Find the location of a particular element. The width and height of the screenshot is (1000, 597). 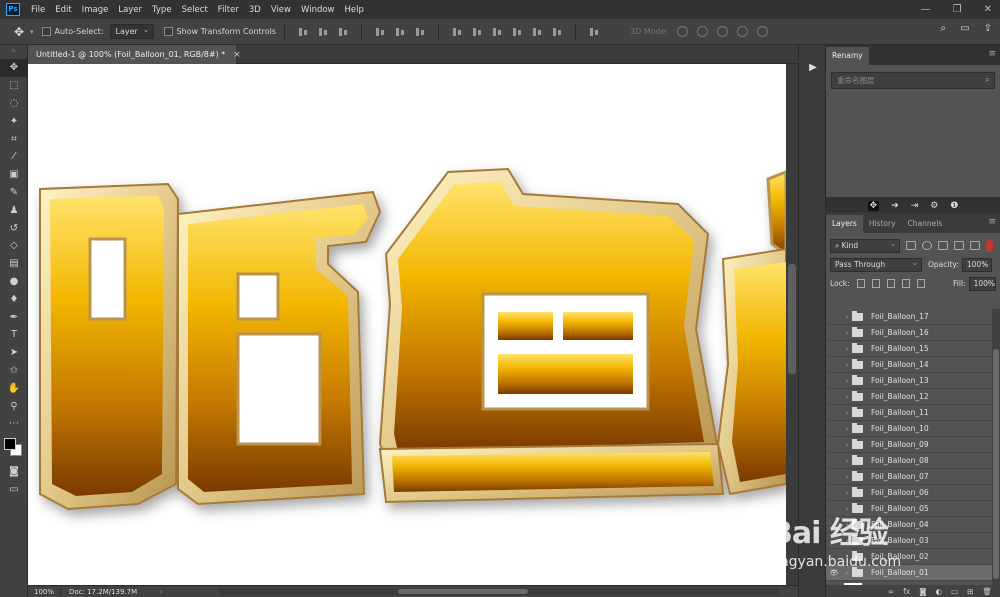

scrollbar-thumb is located at coordinates (996, 464).